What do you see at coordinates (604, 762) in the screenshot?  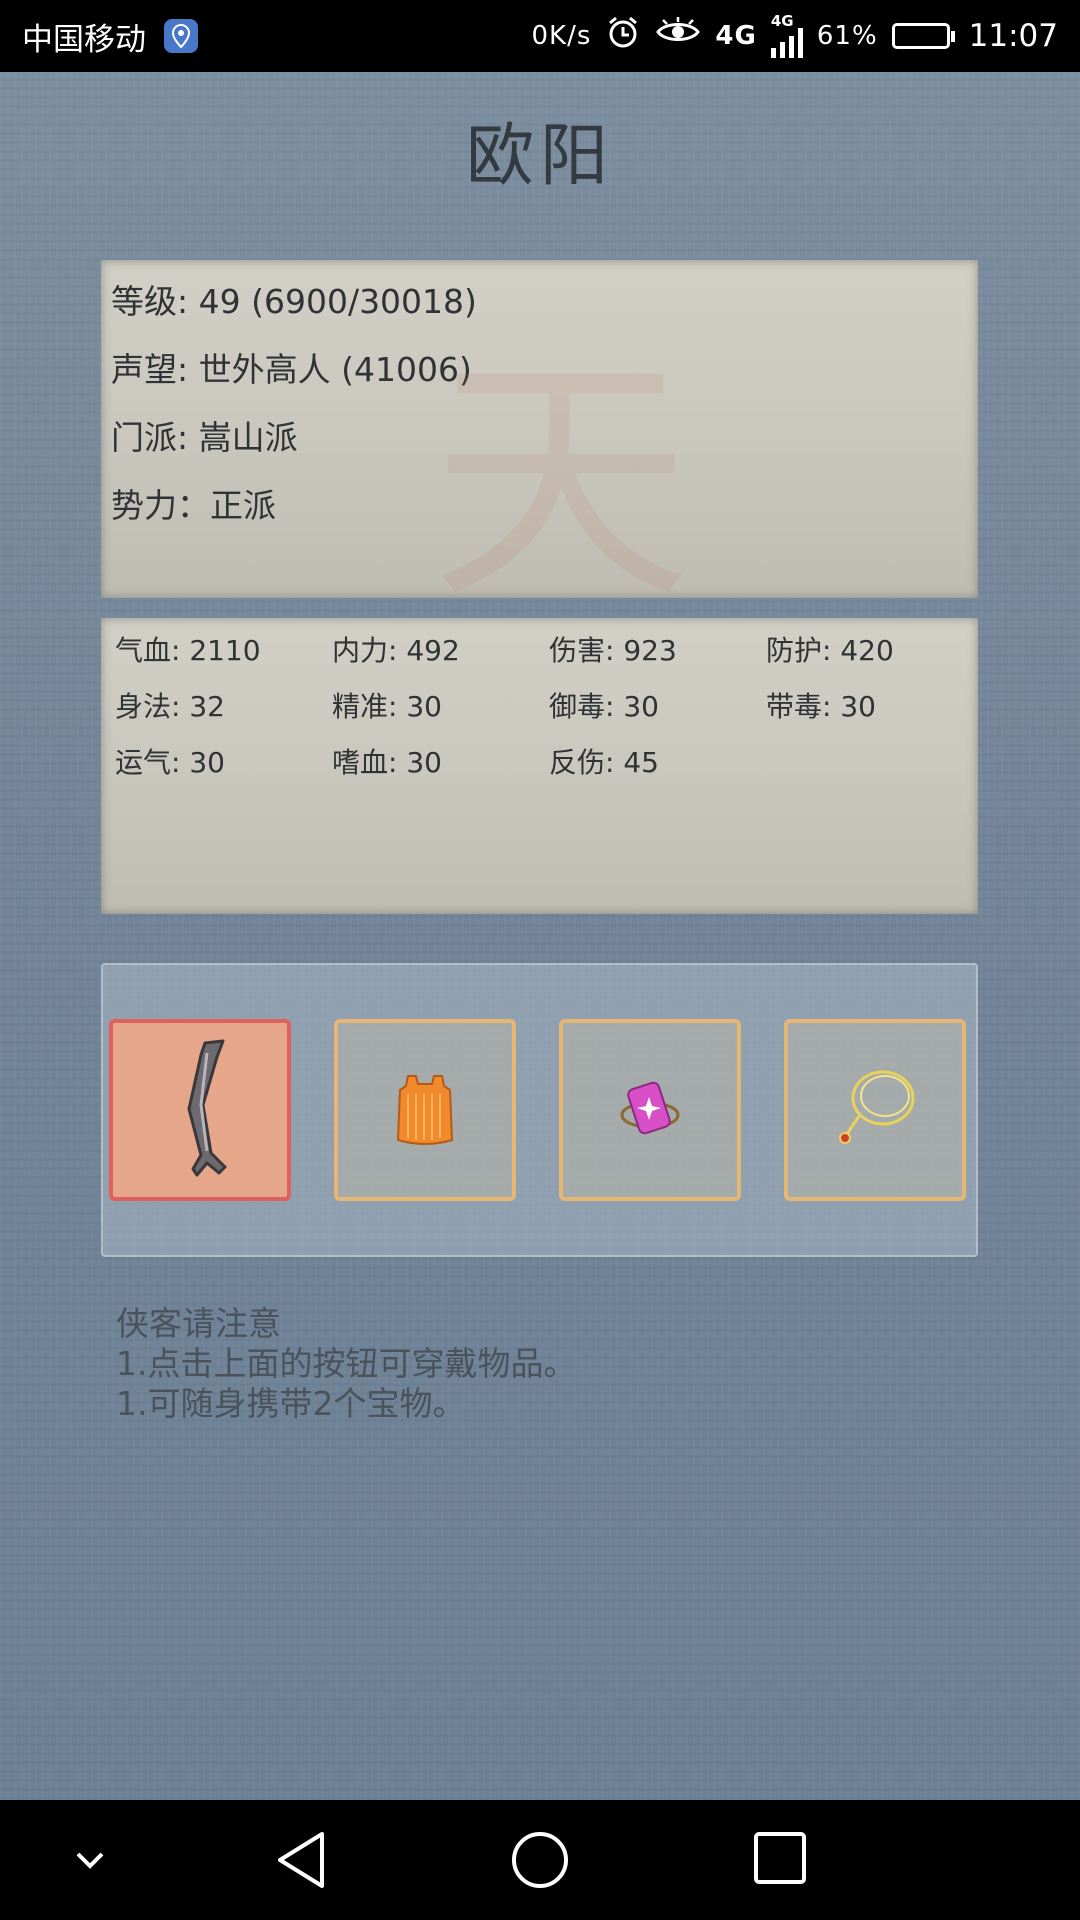 I see `stat-reflect: 反伤: 45` at bounding box center [604, 762].